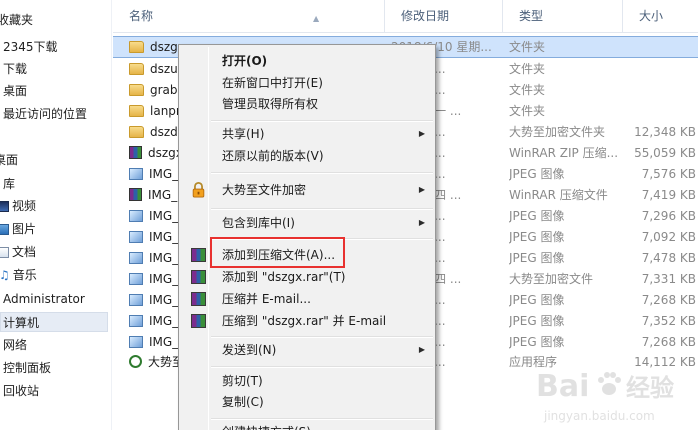  I want to click on column-name: 名称 ▲, so click(249, 16).